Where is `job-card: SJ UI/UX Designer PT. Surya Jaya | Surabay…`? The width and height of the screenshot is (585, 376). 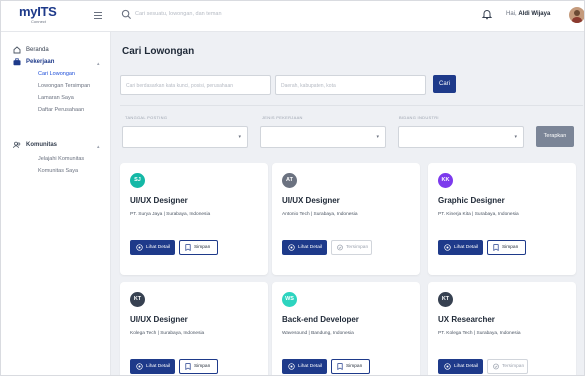
job-card: SJ UI/UX Designer PT. Surya Jaya | Surabay… is located at coordinates (194, 219).